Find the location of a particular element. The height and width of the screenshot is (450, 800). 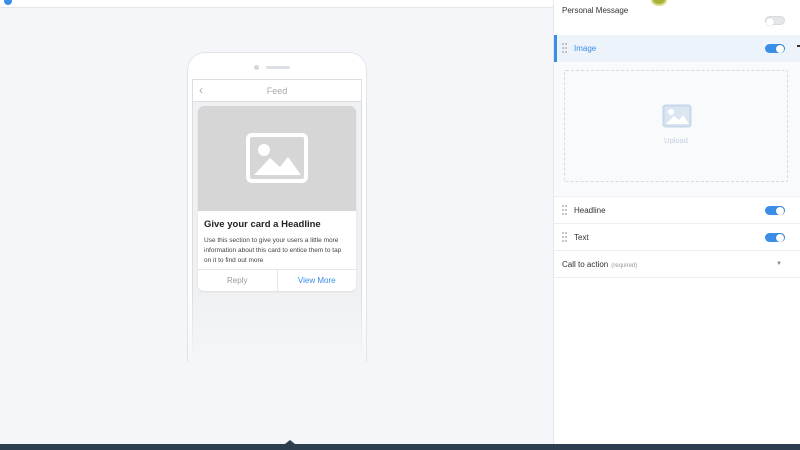

card-actions: Reply View More is located at coordinates (277, 280).